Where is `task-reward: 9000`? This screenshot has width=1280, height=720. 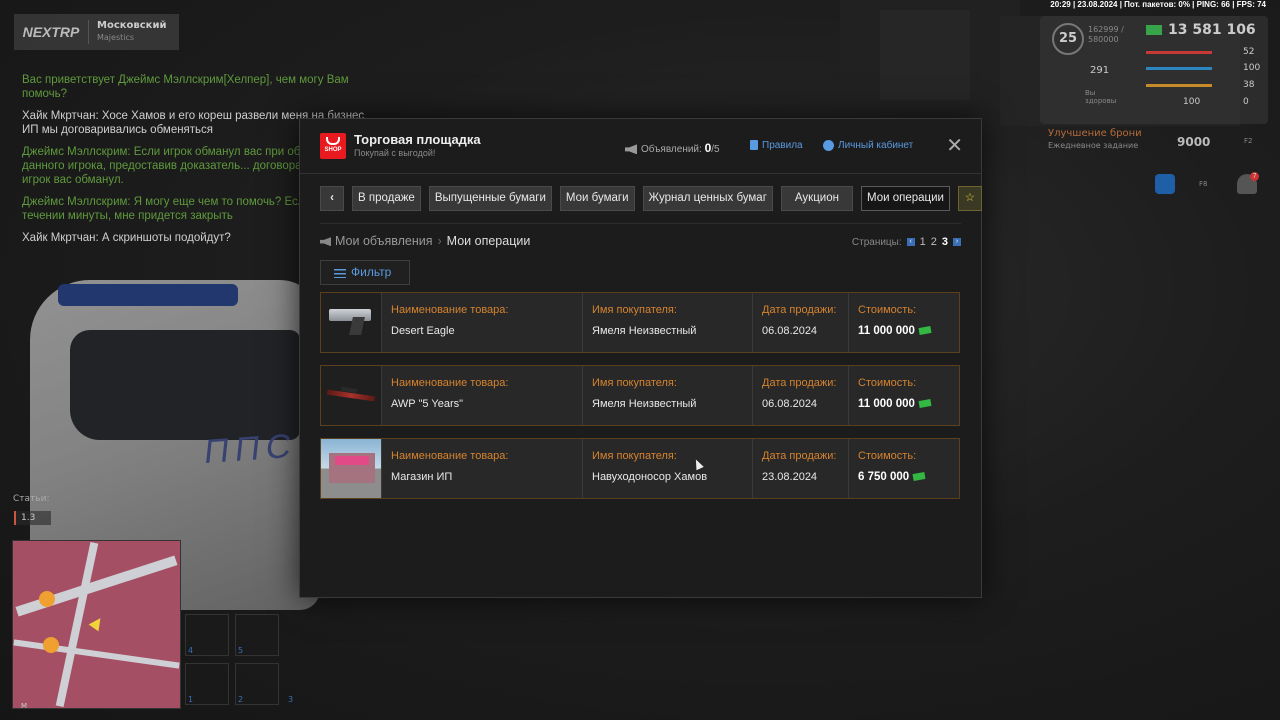 task-reward: 9000 is located at coordinates (1194, 142).